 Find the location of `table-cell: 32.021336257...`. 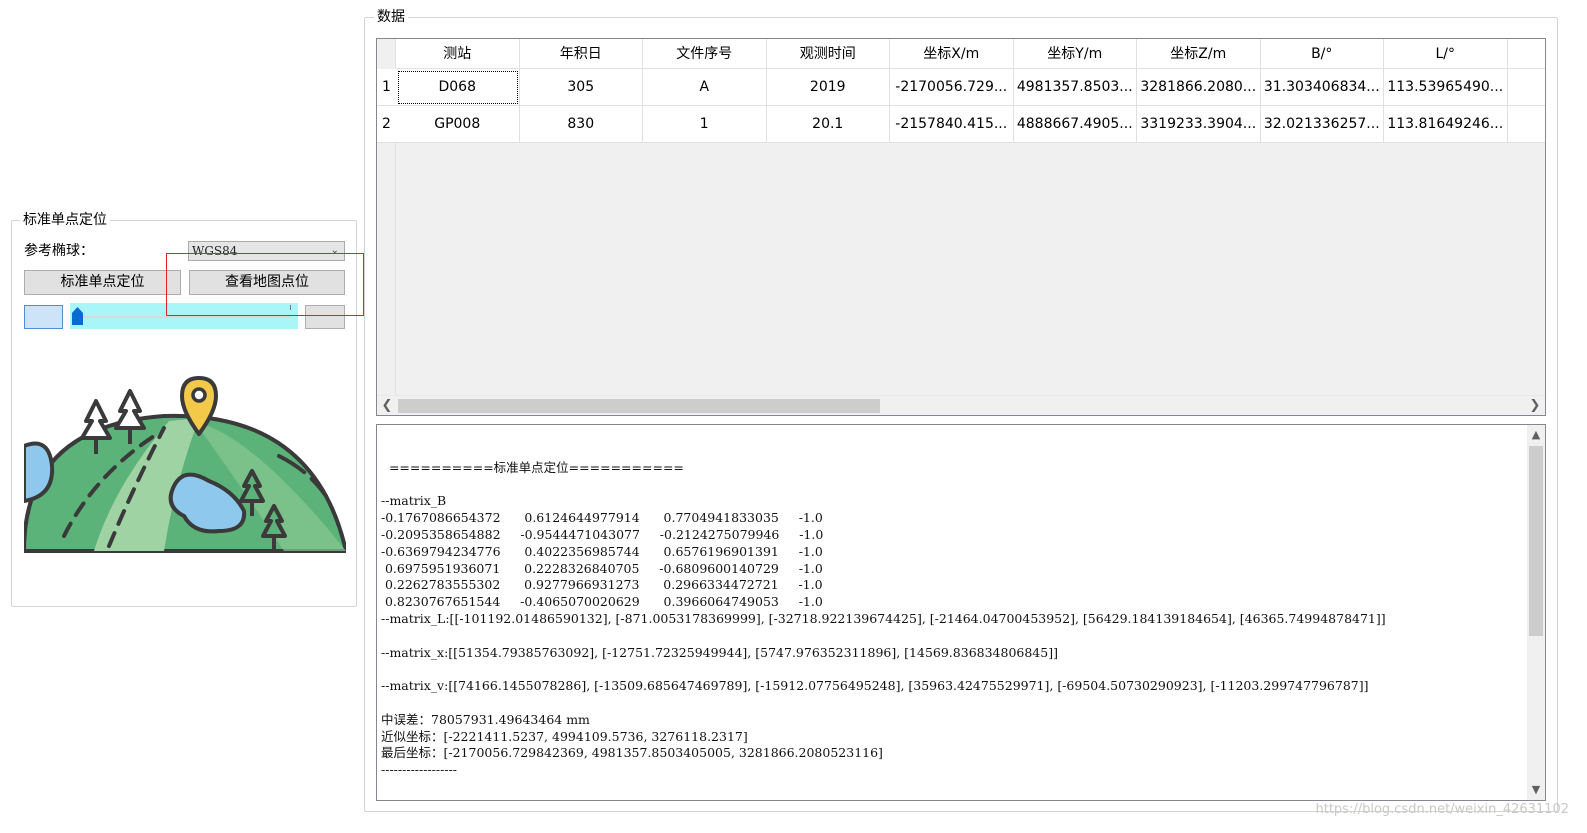

table-cell: 32.021336257... is located at coordinates (1322, 124).